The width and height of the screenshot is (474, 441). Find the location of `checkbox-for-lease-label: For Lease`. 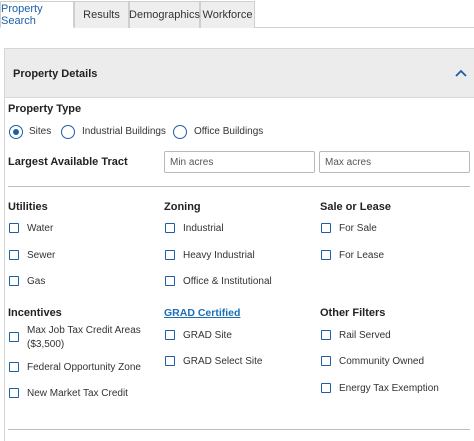

checkbox-for-lease-label: For Lease is located at coordinates (361, 255).